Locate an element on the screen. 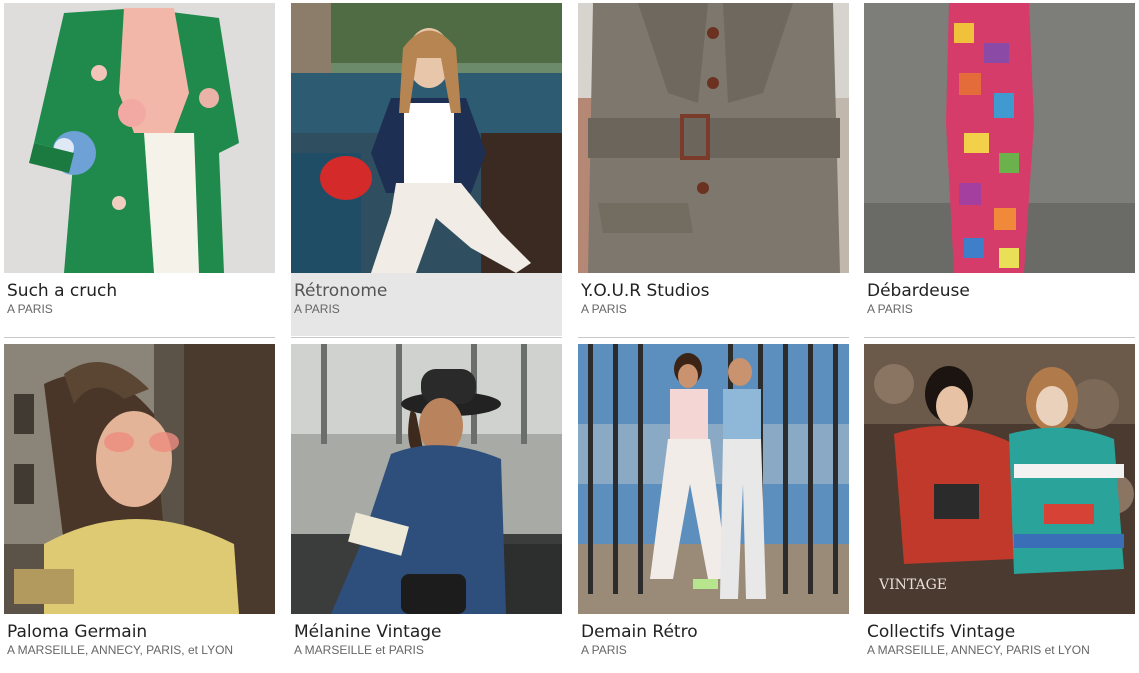 This screenshot has height=673, width=1139. shop-card-retronome: Rétronome A PARIS is located at coordinates (426, 170).